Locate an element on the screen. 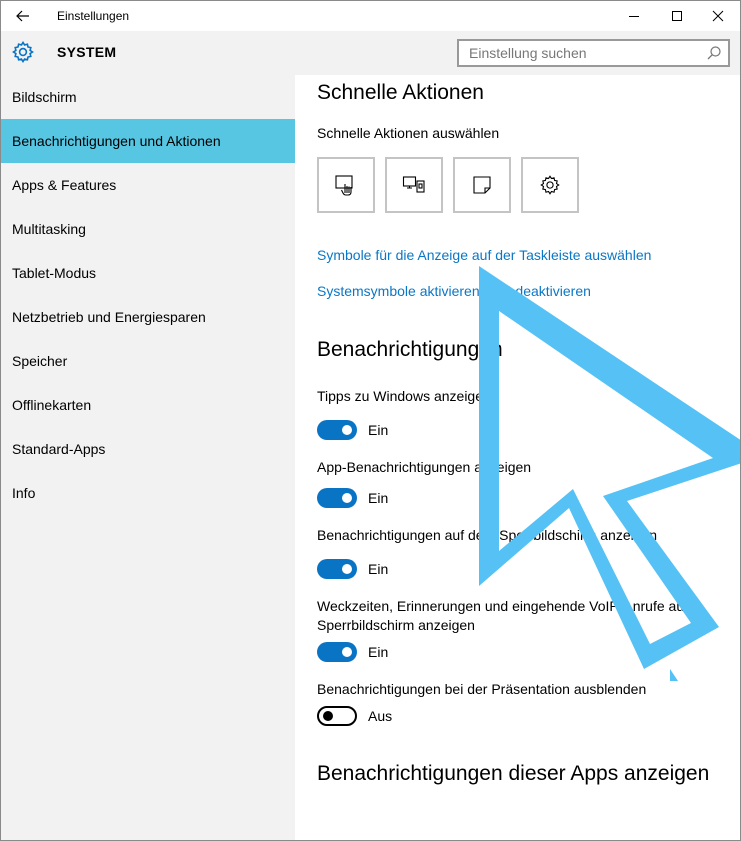 The width and height of the screenshot is (741, 841). toggle-presentation is located at coordinates (337, 716).